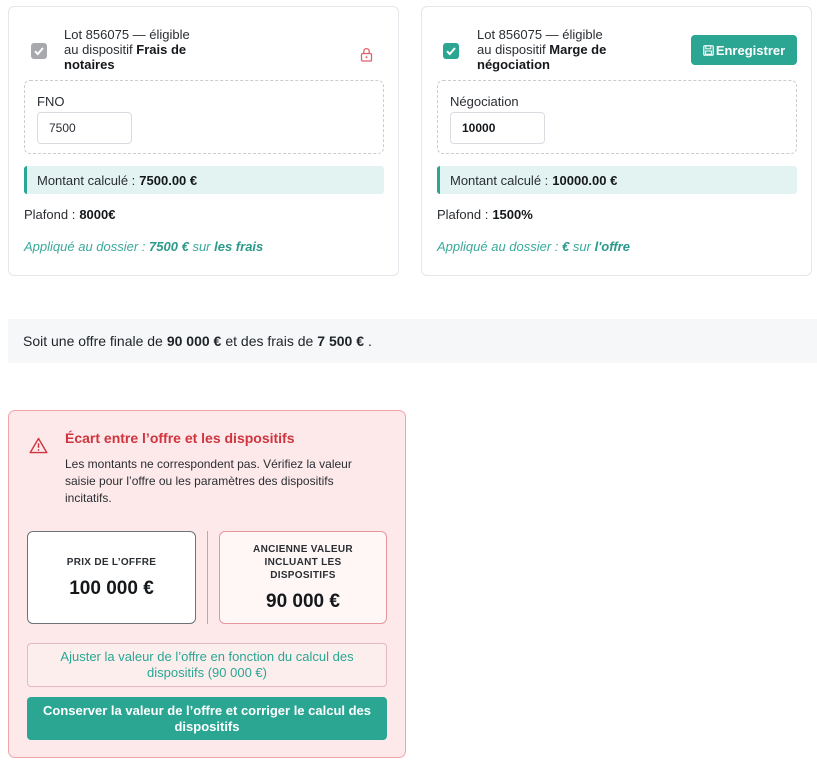 This screenshot has width=817, height=767. I want to click on applique-au-dossier: Appliqué au dossier : € sur l'offre, so click(533, 246).